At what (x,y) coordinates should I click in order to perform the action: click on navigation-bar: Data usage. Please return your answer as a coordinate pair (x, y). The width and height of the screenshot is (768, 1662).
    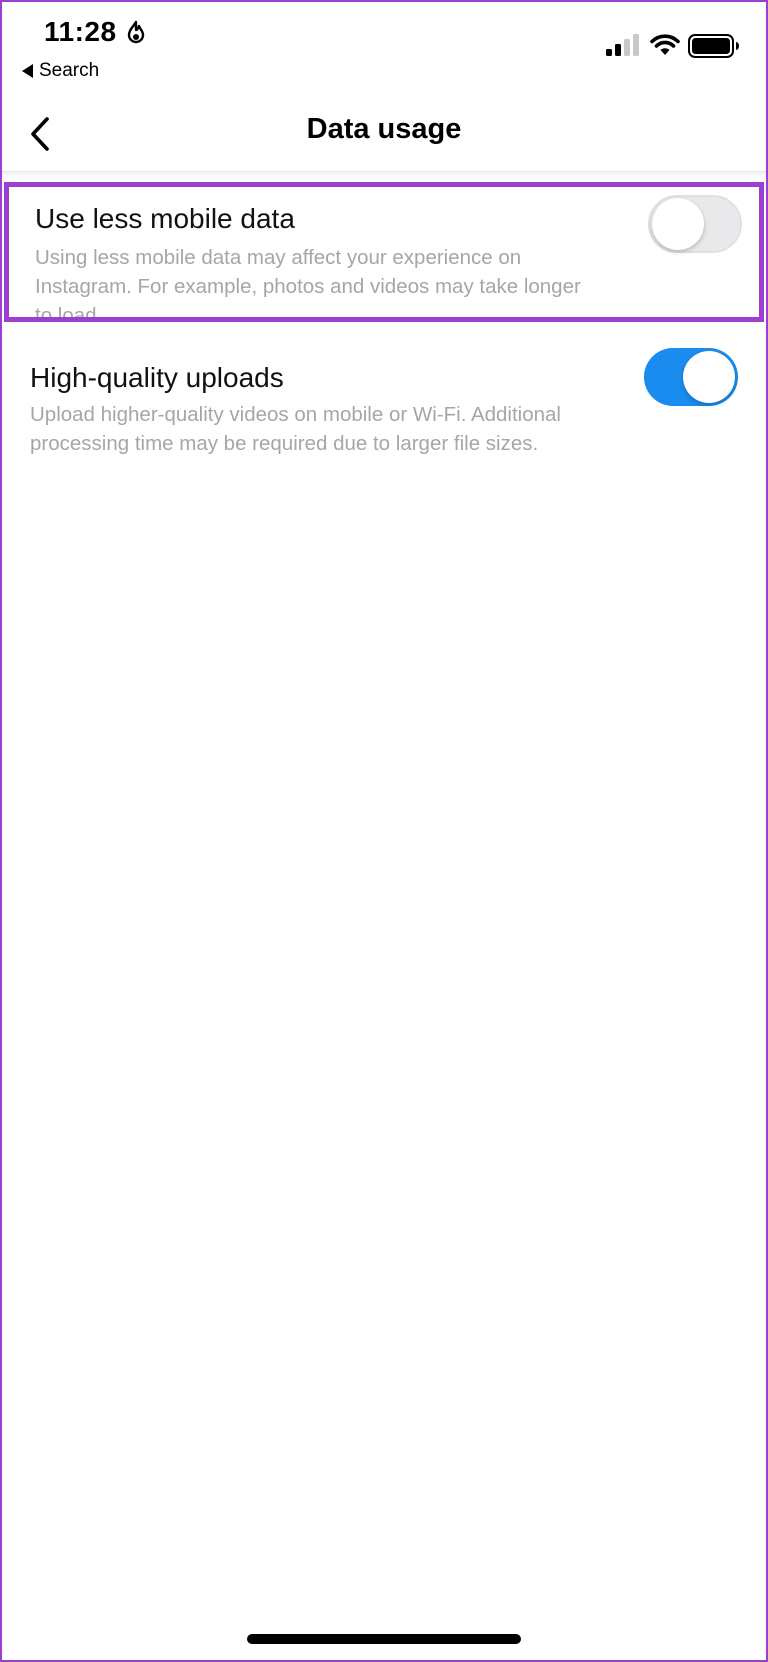
    Looking at the image, I should click on (384, 136).